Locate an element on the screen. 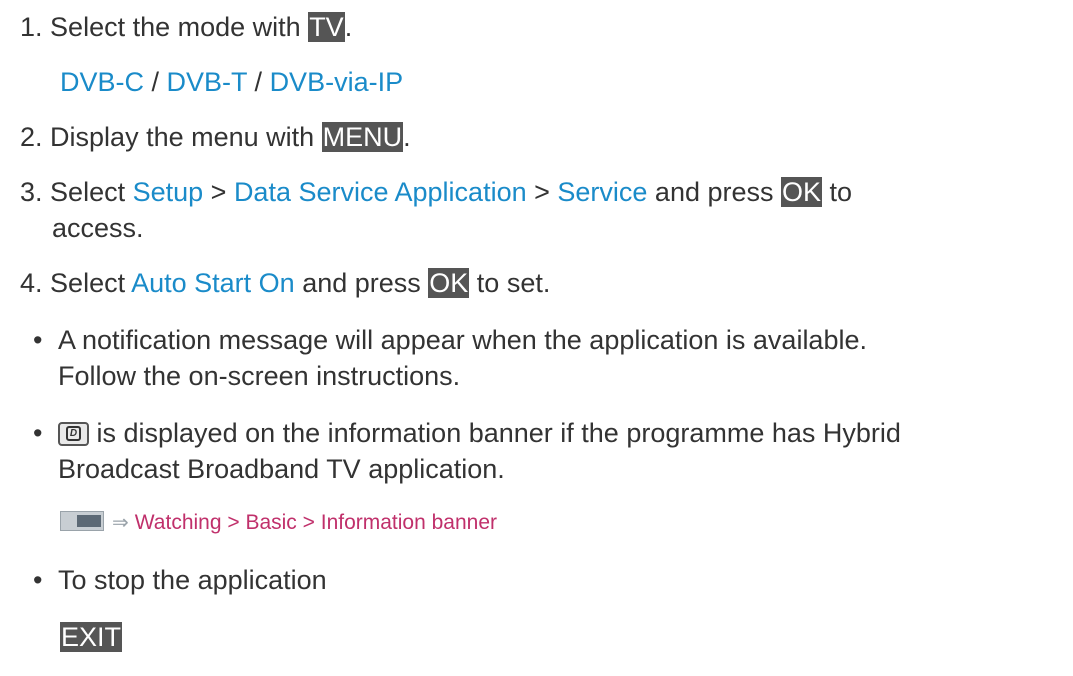 The width and height of the screenshot is (1073, 676). bullet-2-line-2: Broadcast Broadband TV application. is located at coordinates (281, 469).